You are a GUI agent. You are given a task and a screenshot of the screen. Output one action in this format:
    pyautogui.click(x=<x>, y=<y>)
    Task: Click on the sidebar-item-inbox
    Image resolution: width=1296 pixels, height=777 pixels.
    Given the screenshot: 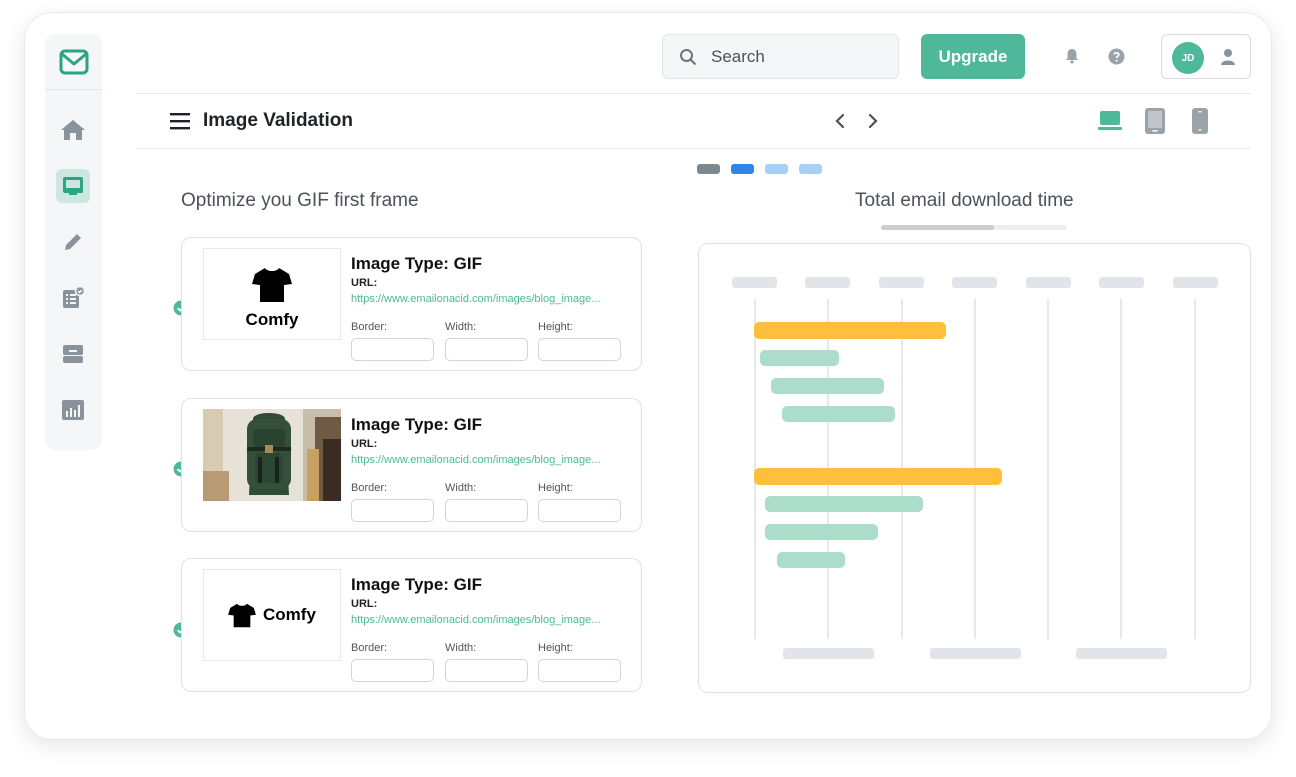 What is the action you would take?
    pyautogui.click(x=73, y=186)
    